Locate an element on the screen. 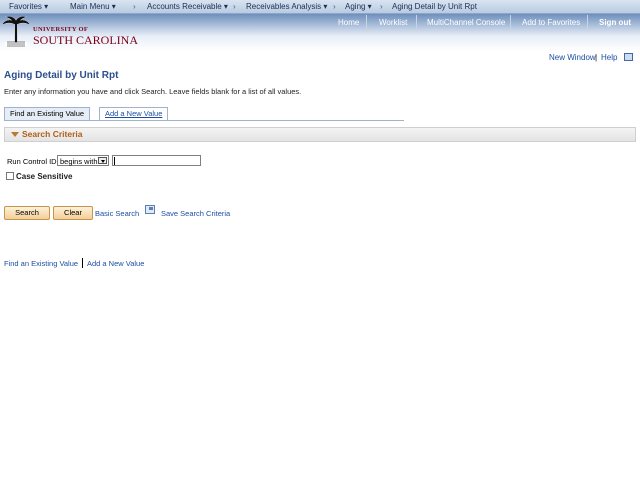 The width and height of the screenshot is (640, 480). collapse-triangle-icon is located at coordinates (15, 134).